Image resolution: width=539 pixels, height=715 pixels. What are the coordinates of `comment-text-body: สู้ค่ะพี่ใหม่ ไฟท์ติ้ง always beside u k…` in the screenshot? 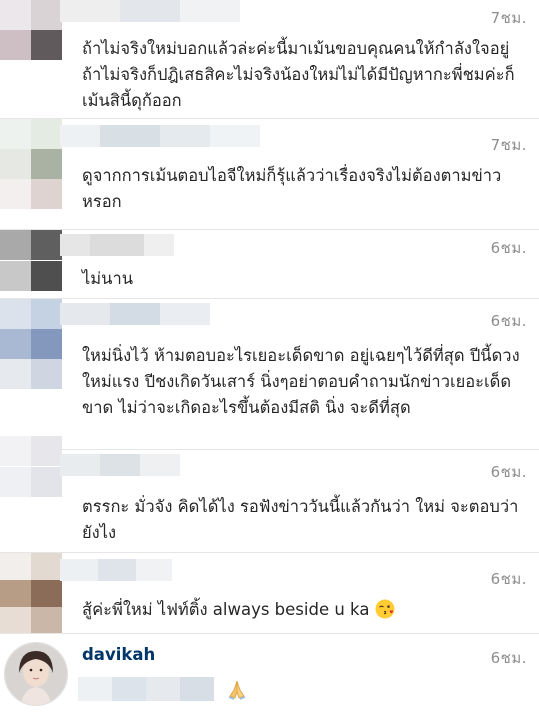 It's located at (226, 609).